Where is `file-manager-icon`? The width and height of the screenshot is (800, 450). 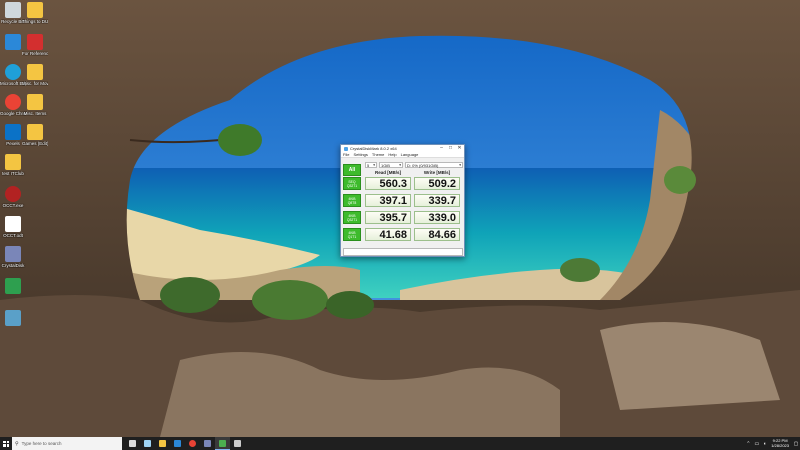
file-manager-icon is located at coordinates (147, 443).